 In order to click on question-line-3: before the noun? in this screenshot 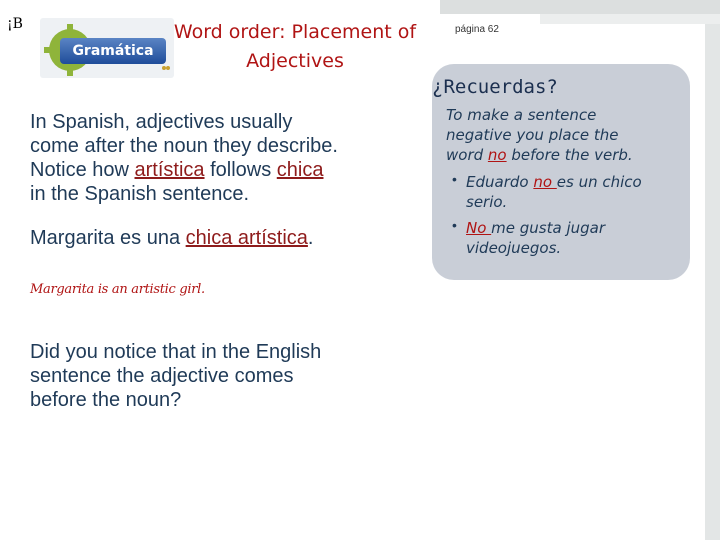, I will do `click(106, 400)`.